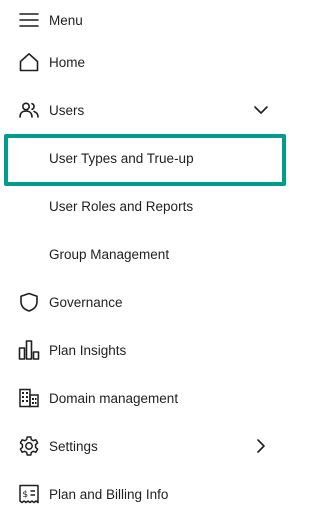 The width and height of the screenshot is (320, 508). What do you see at coordinates (29, 110) in the screenshot?
I see `users-icon` at bounding box center [29, 110].